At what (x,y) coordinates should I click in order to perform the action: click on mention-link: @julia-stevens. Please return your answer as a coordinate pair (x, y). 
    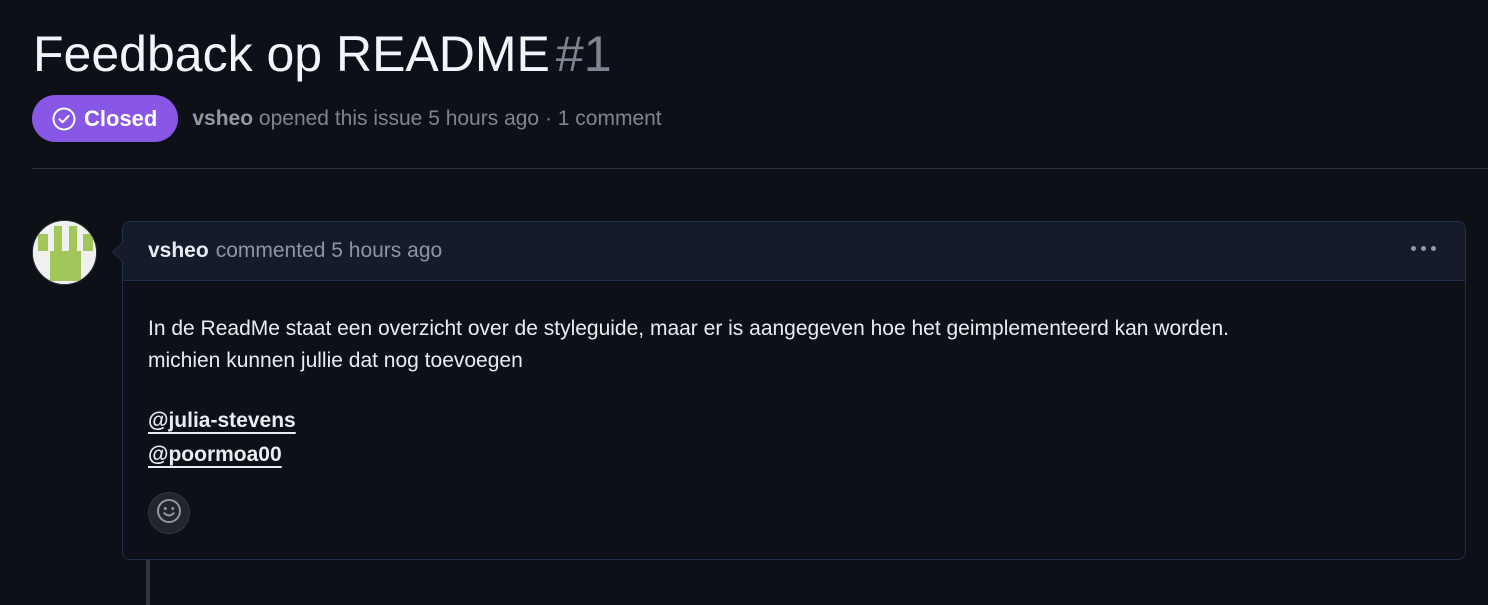
    Looking at the image, I should click on (222, 421).